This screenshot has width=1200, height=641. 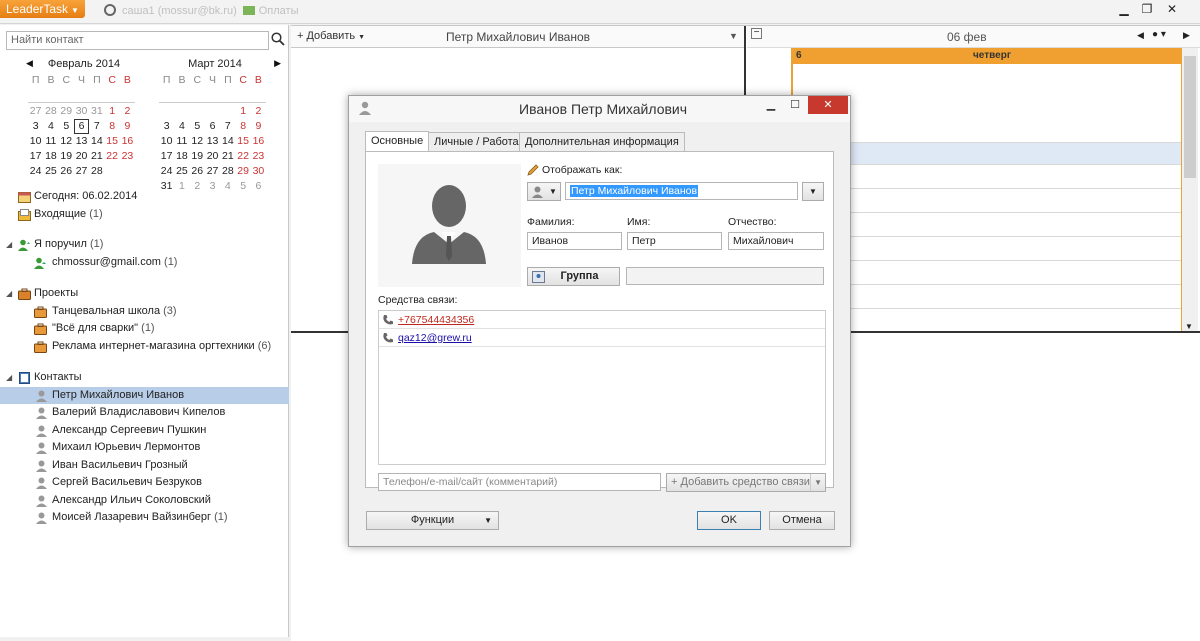 What do you see at coordinates (746, 482) in the screenshot?
I see `add-communication-button: + Добавить средство связи ▼` at bounding box center [746, 482].